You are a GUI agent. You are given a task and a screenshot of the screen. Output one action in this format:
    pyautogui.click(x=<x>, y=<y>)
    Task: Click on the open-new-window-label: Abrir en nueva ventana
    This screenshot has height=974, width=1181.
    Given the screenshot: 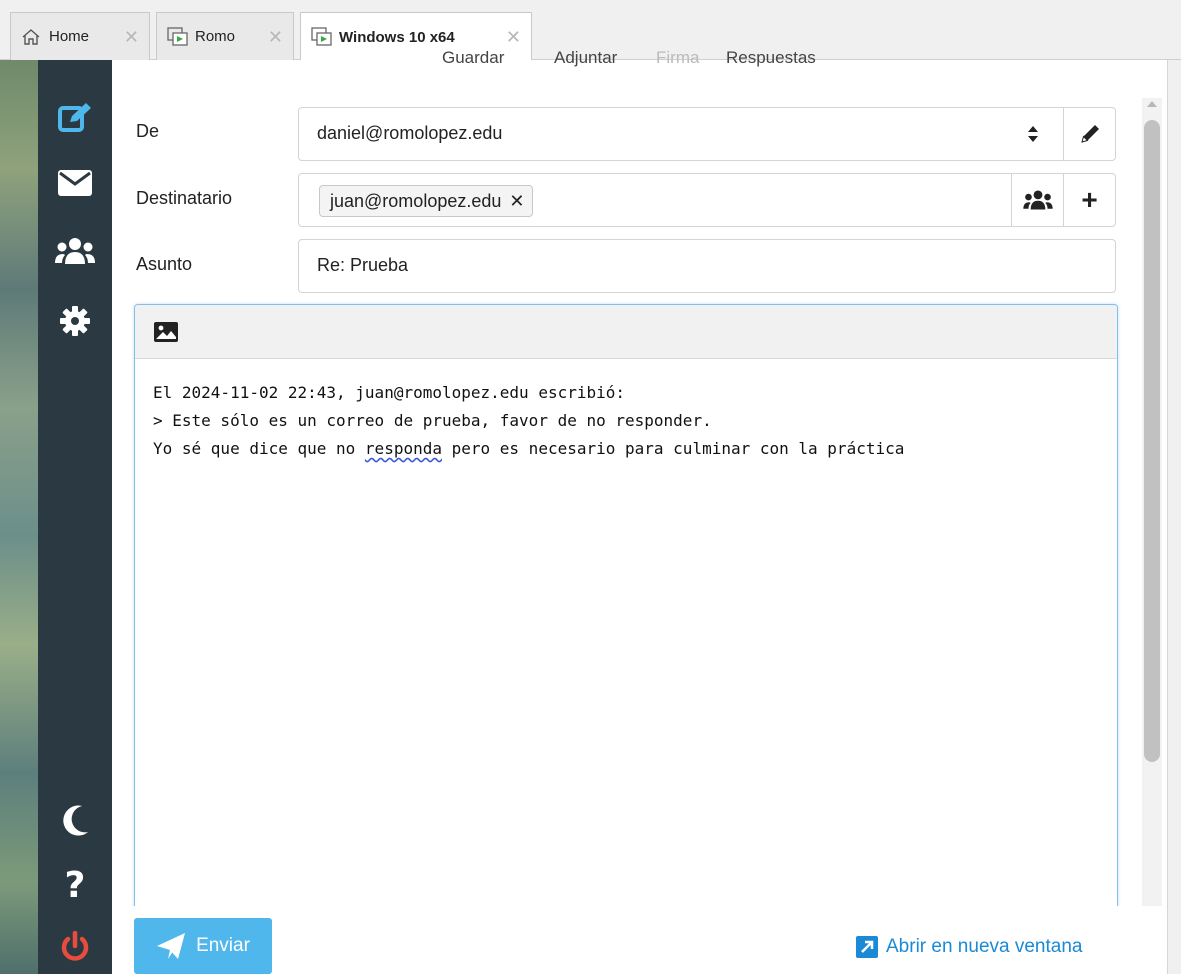 What is the action you would take?
    pyautogui.click(x=984, y=946)
    